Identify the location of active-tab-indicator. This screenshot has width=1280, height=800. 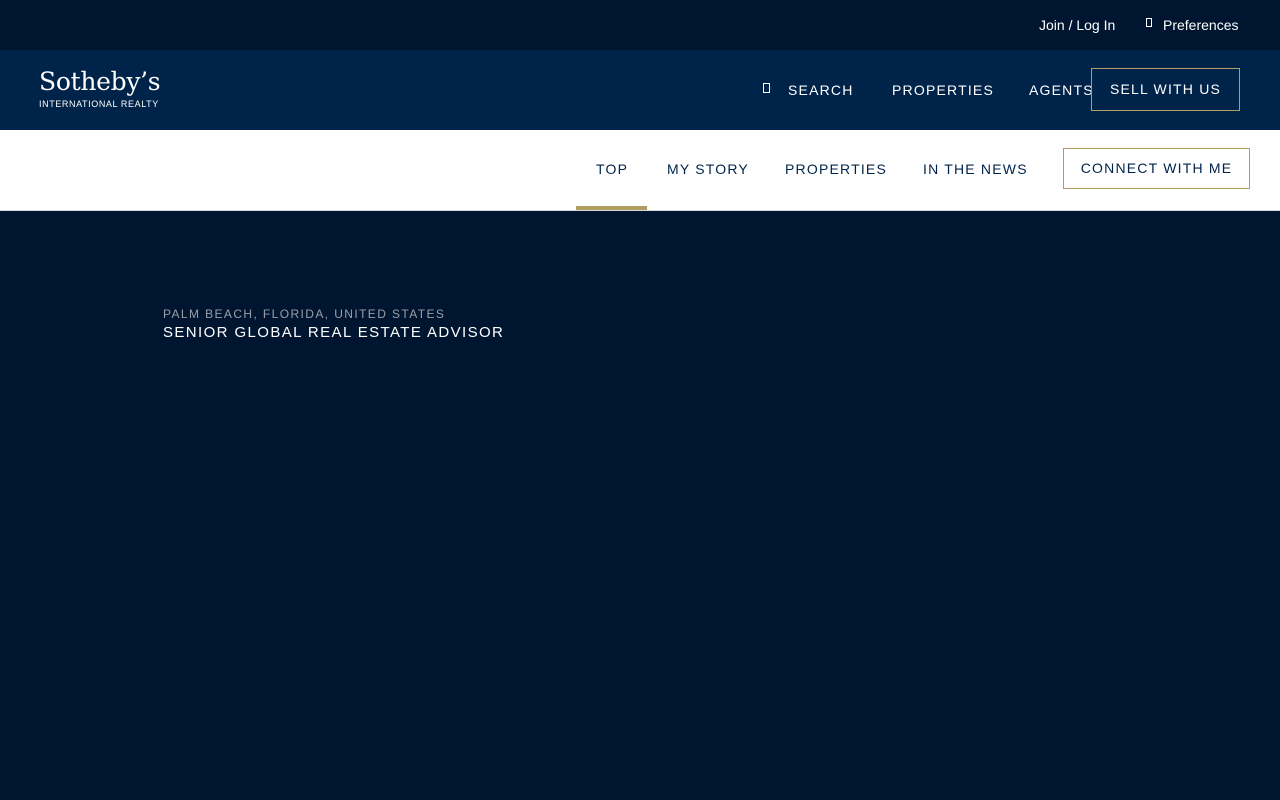
(611, 208).